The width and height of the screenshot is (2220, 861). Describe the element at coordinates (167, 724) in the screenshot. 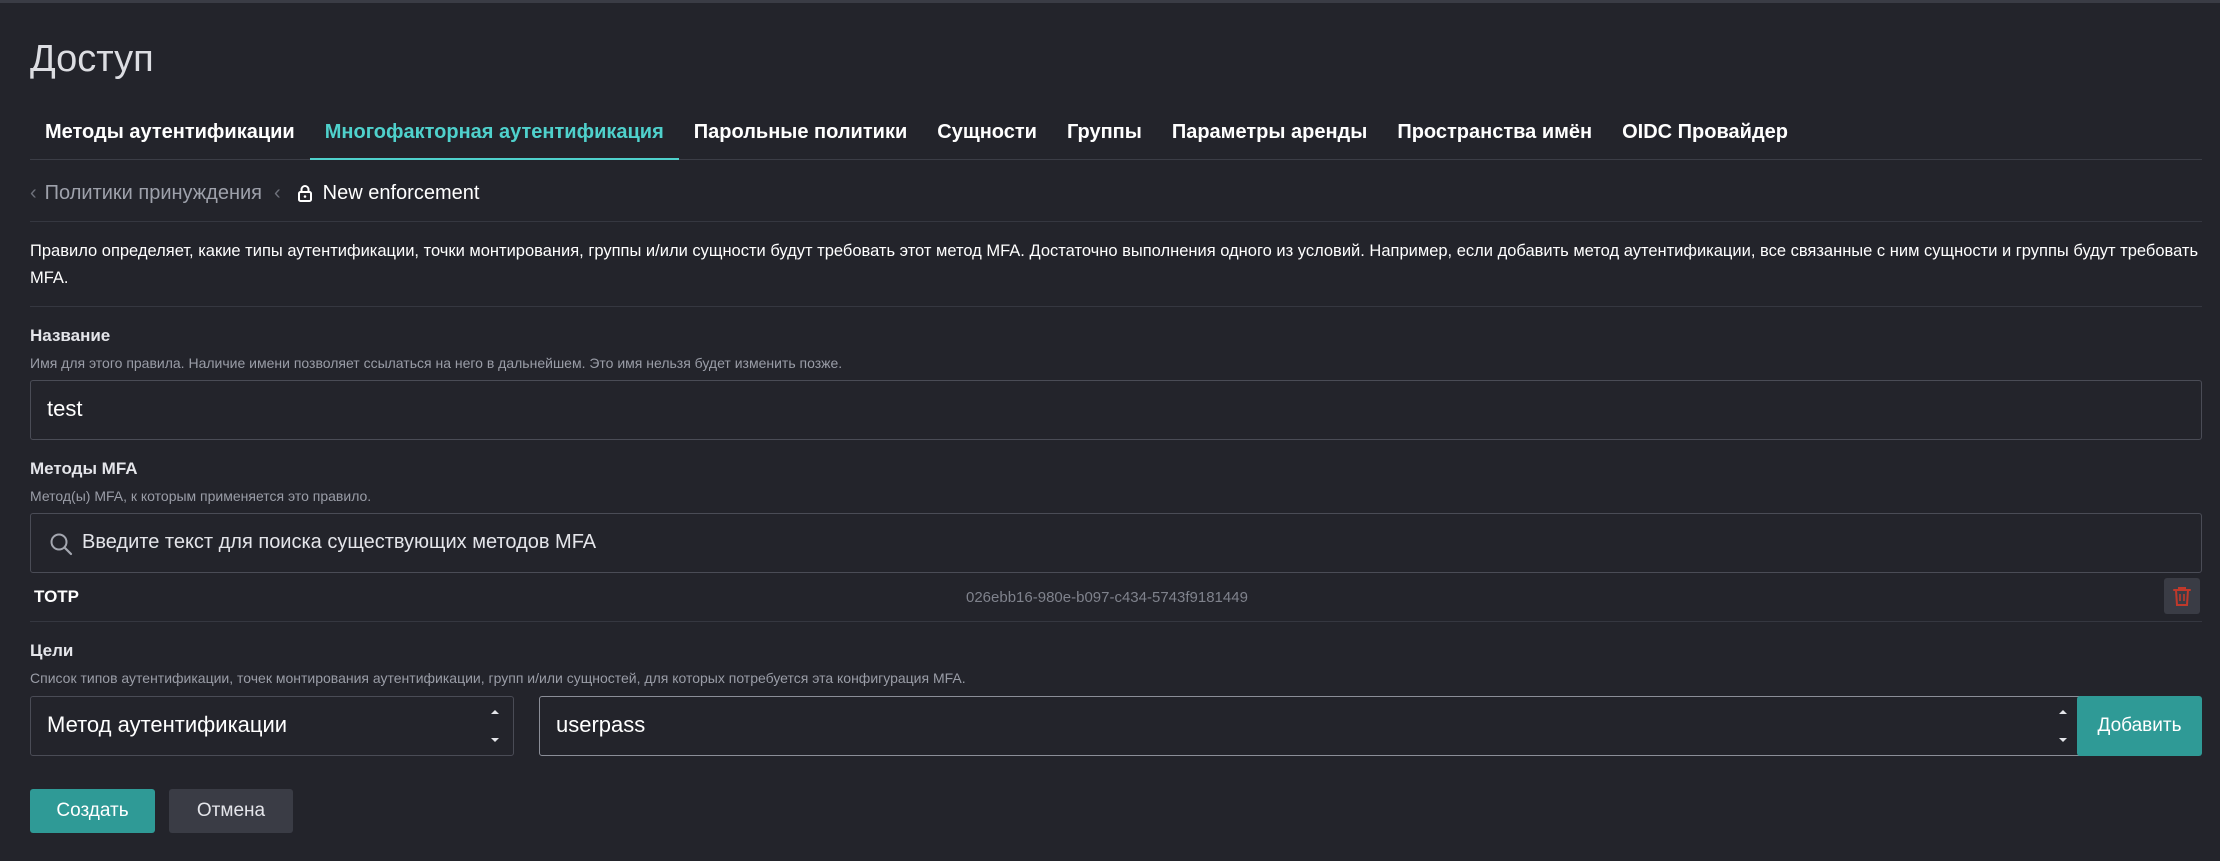

I see `target-type-value: Метод аутентификации` at that location.